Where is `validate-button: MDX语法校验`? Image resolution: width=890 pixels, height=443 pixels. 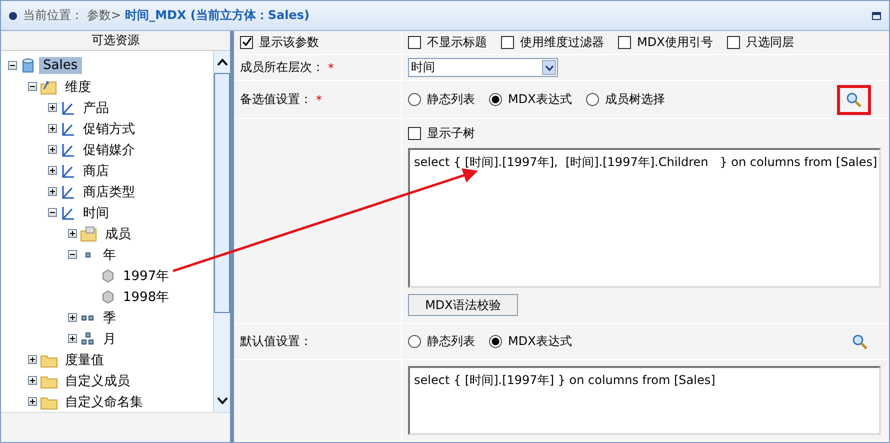
validate-button: MDX语法校验 is located at coordinates (463, 305).